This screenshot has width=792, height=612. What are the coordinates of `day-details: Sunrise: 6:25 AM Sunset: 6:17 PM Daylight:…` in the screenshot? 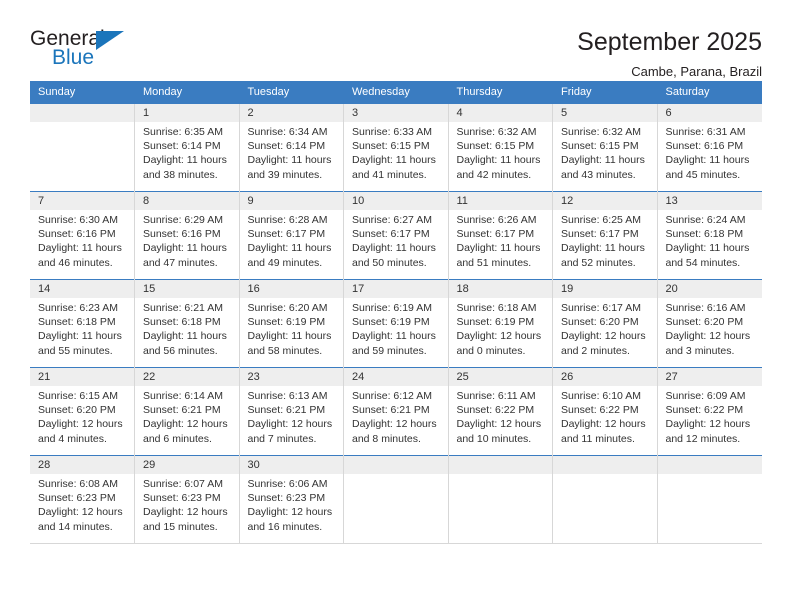 It's located at (605, 240).